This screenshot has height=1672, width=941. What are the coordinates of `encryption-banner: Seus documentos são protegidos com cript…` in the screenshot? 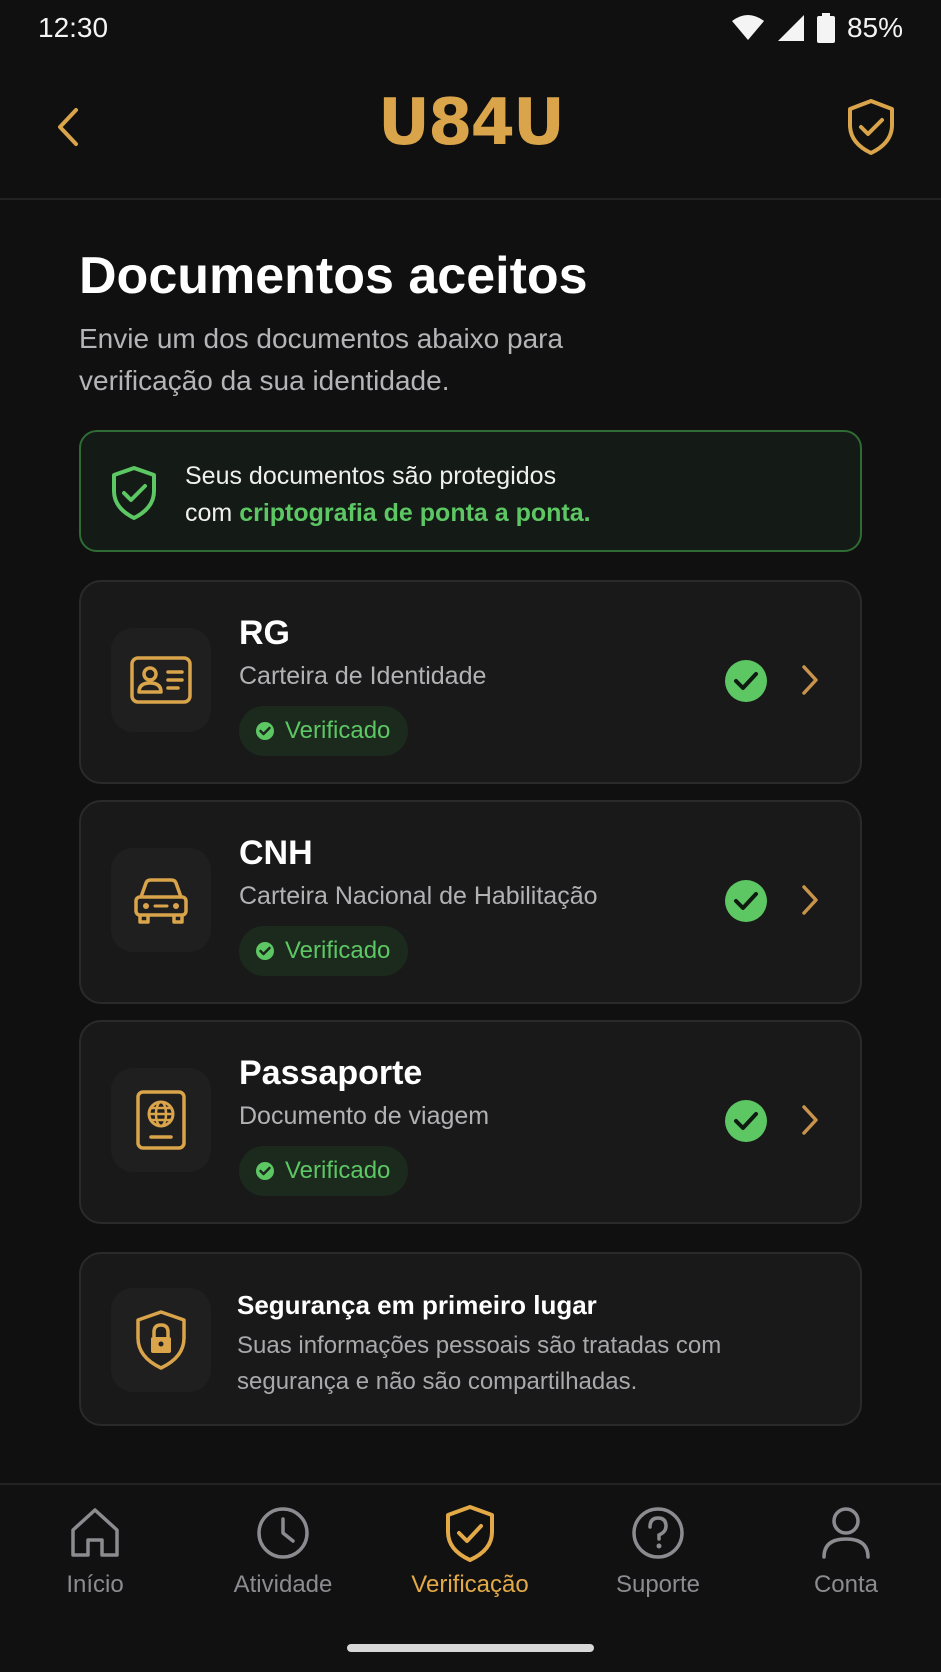 It's located at (470, 491).